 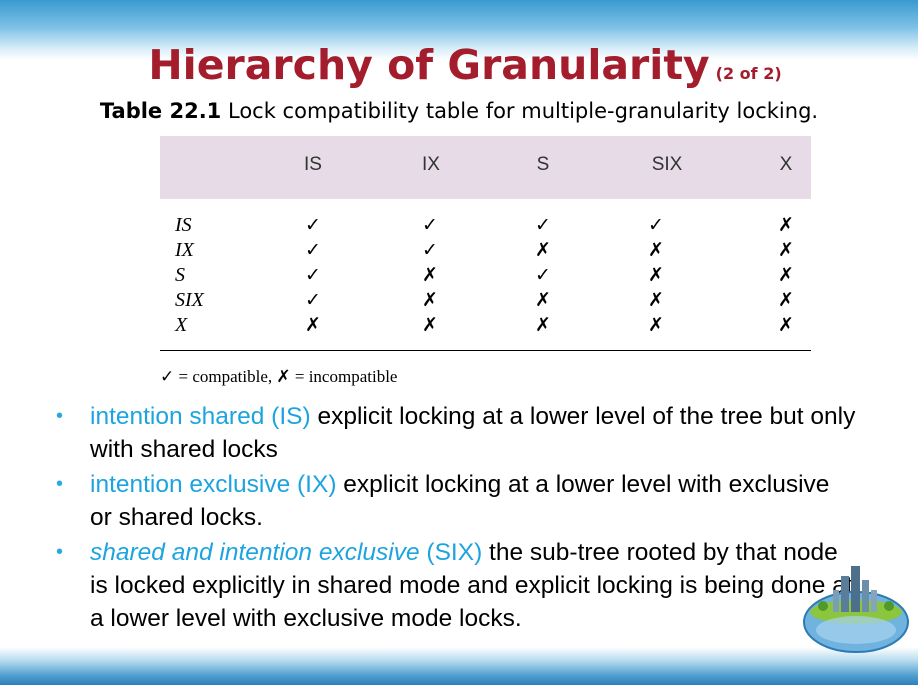 What do you see at coordinates (485, 167) in the screenshot?
I see `table-header: IS IX S SIX X` at bounding box center [485, 167].